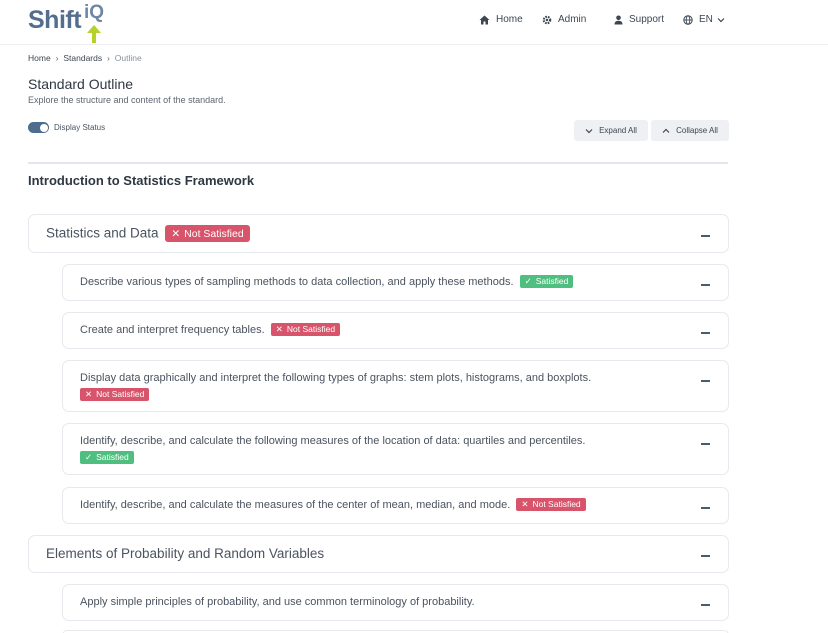 This screenshot has width=828, height=633. What do you see at coordinates (618, 130) in the screenshot?
I see `expand-all-label: Expand All` at bounding box center [618, 130].